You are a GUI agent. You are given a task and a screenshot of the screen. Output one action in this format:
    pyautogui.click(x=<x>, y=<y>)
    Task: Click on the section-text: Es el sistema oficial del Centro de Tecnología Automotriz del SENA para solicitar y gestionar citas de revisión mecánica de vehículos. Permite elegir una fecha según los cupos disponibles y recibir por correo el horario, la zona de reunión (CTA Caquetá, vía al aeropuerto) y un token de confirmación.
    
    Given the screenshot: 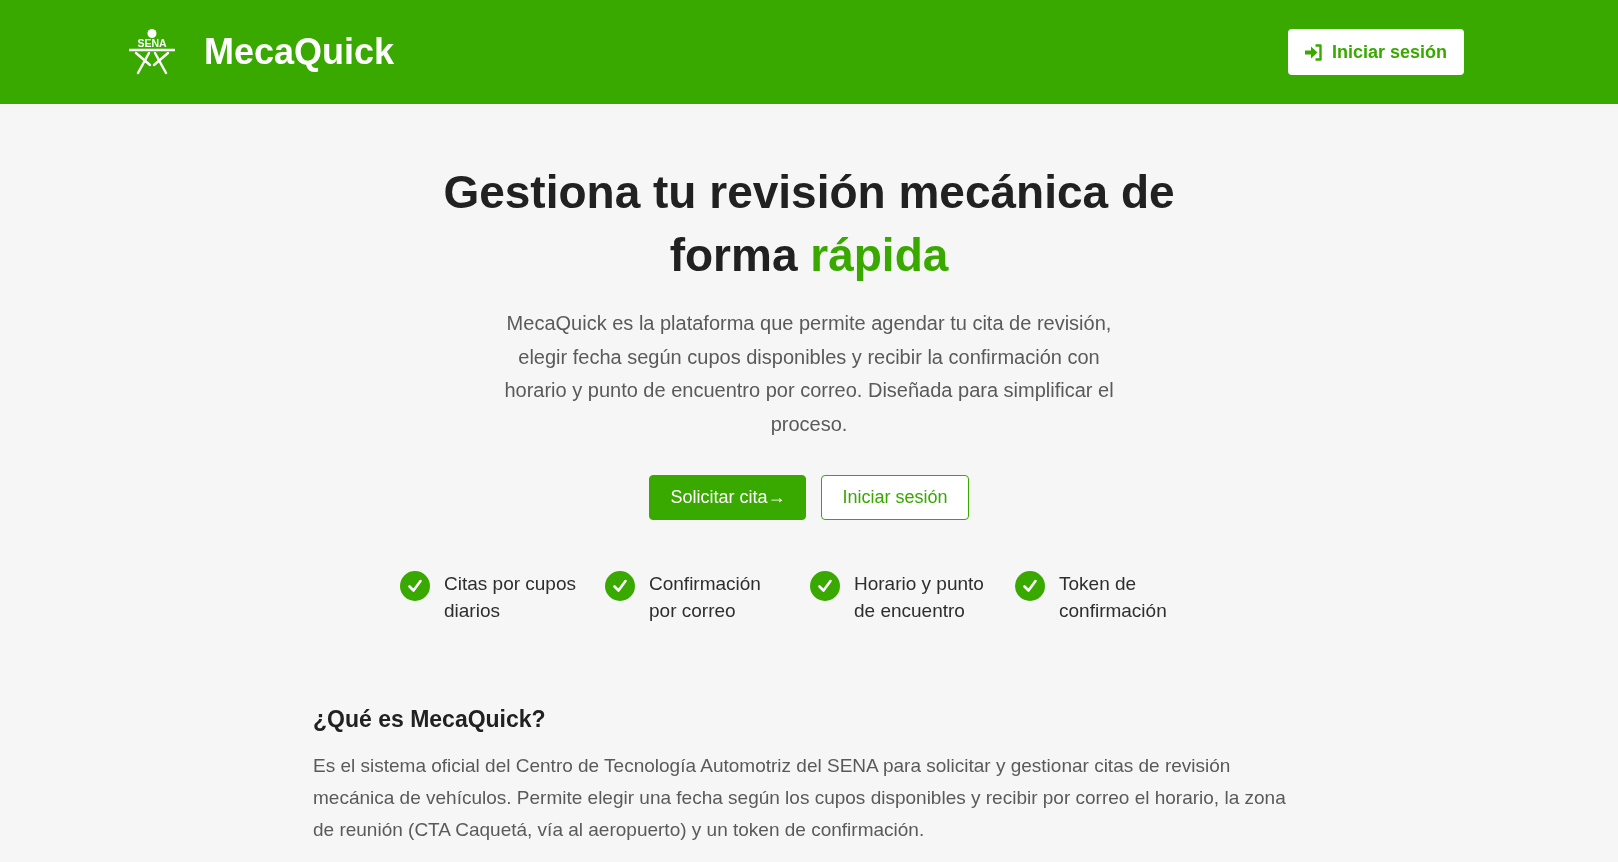 What is the action you would take?
    pyautogui.click(x=800, y=798)
    